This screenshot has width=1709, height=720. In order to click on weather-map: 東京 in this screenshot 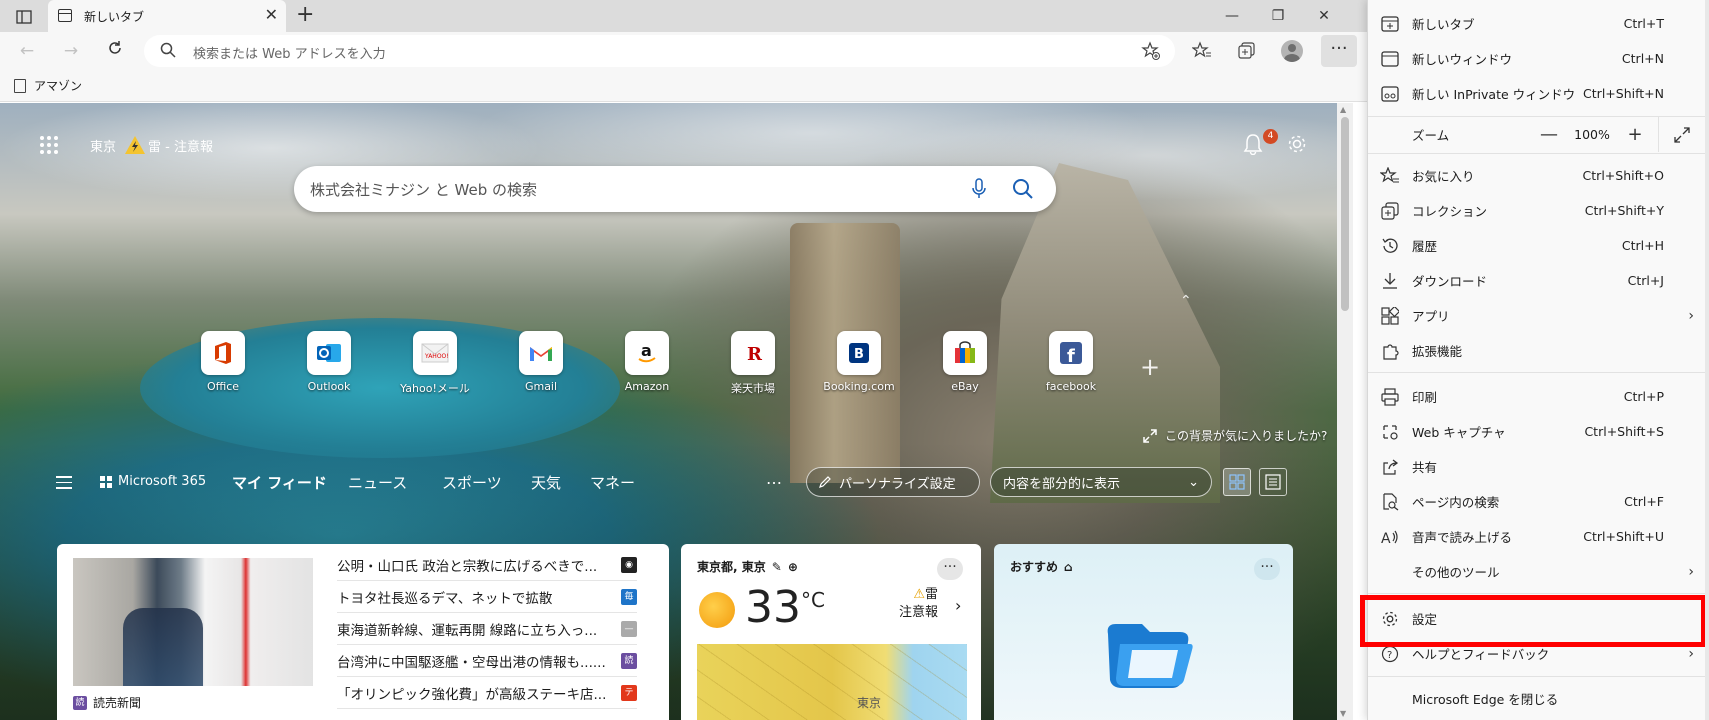, I will do `click(832, 682)`.